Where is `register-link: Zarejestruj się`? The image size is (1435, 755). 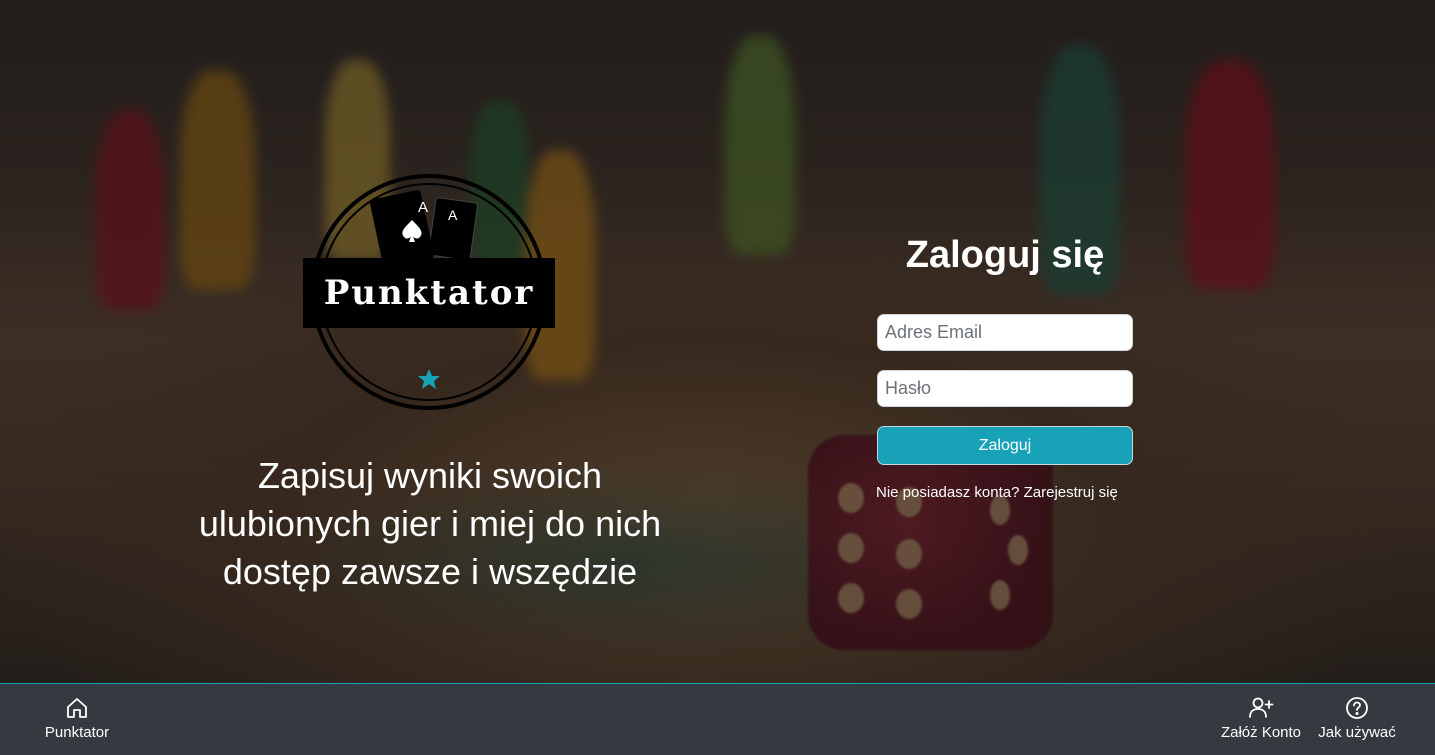
register-link: Zarejestruj się is located at coordinates (1071, 492).